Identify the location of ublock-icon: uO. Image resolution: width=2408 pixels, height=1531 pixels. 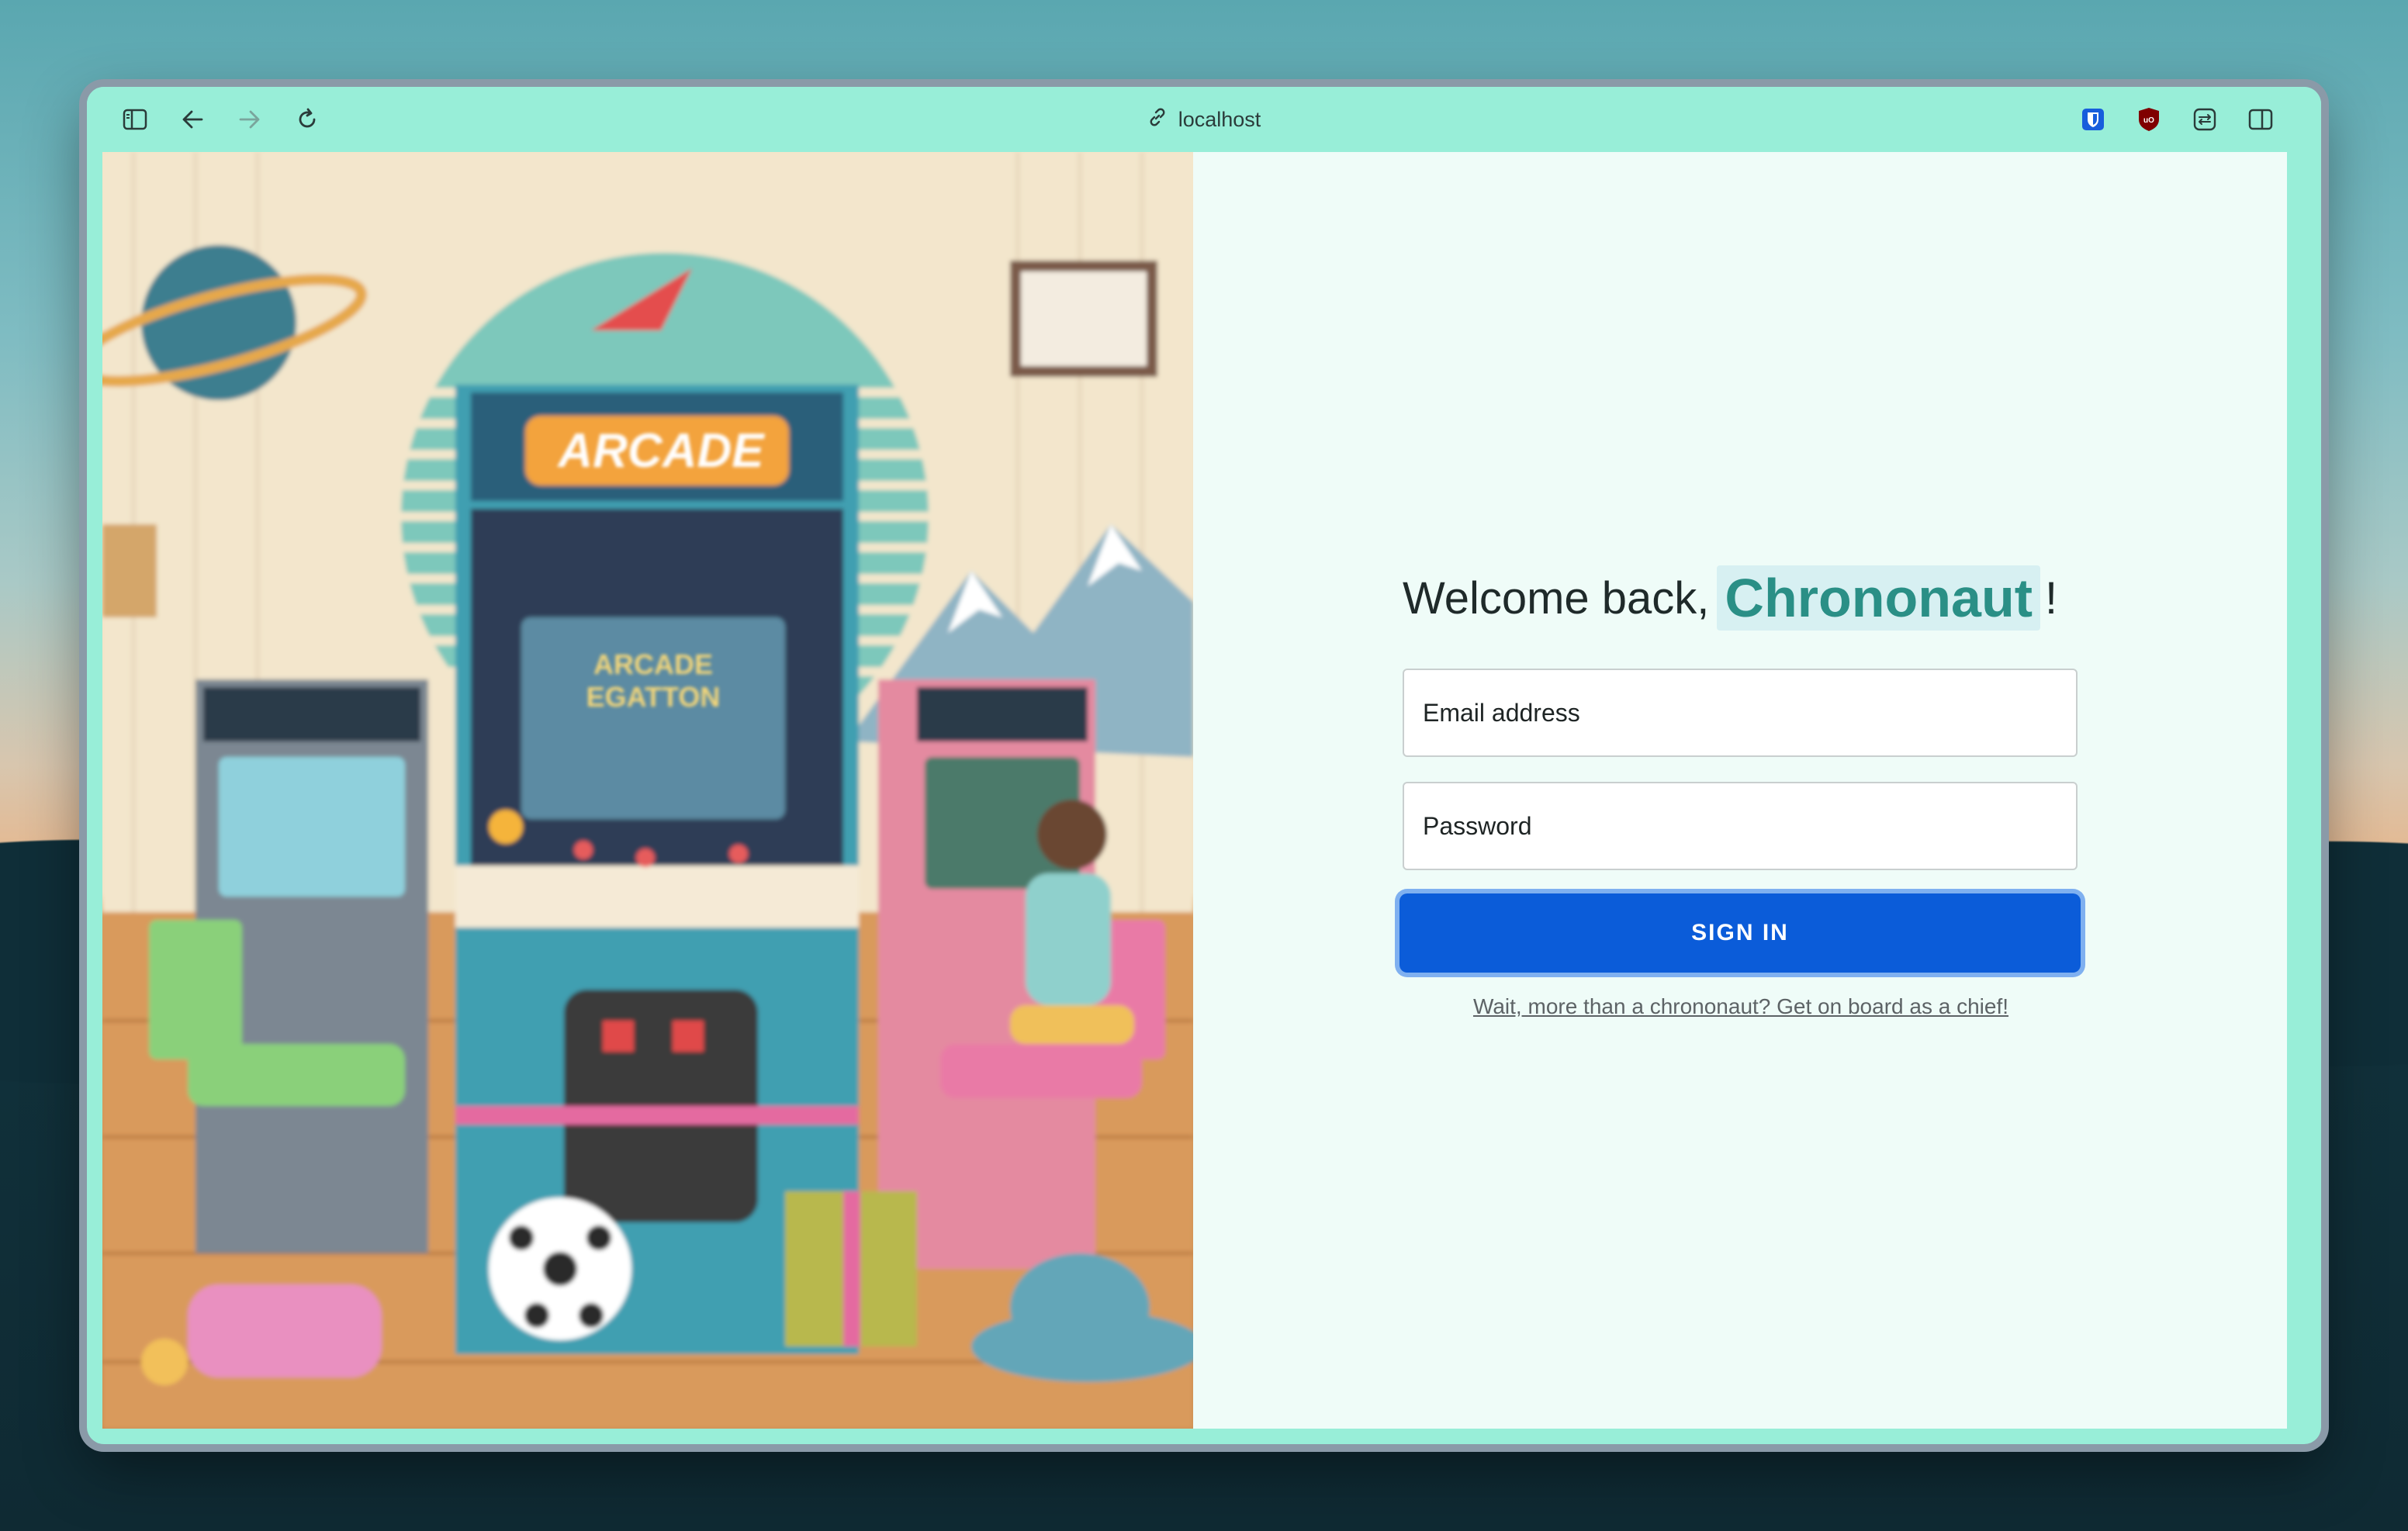
(2149, 119).